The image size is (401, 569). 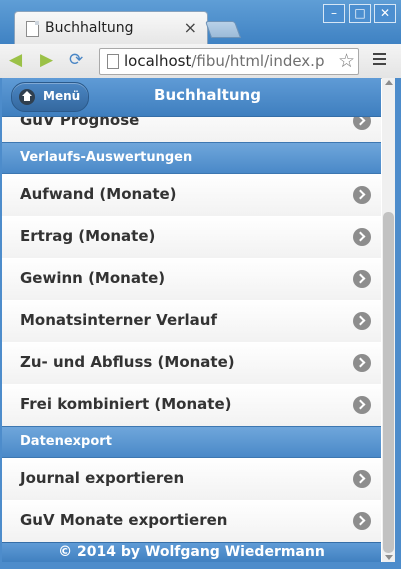 I want to click on list-item-label: GuV Monate exportieren, so click(x=124, y=520).